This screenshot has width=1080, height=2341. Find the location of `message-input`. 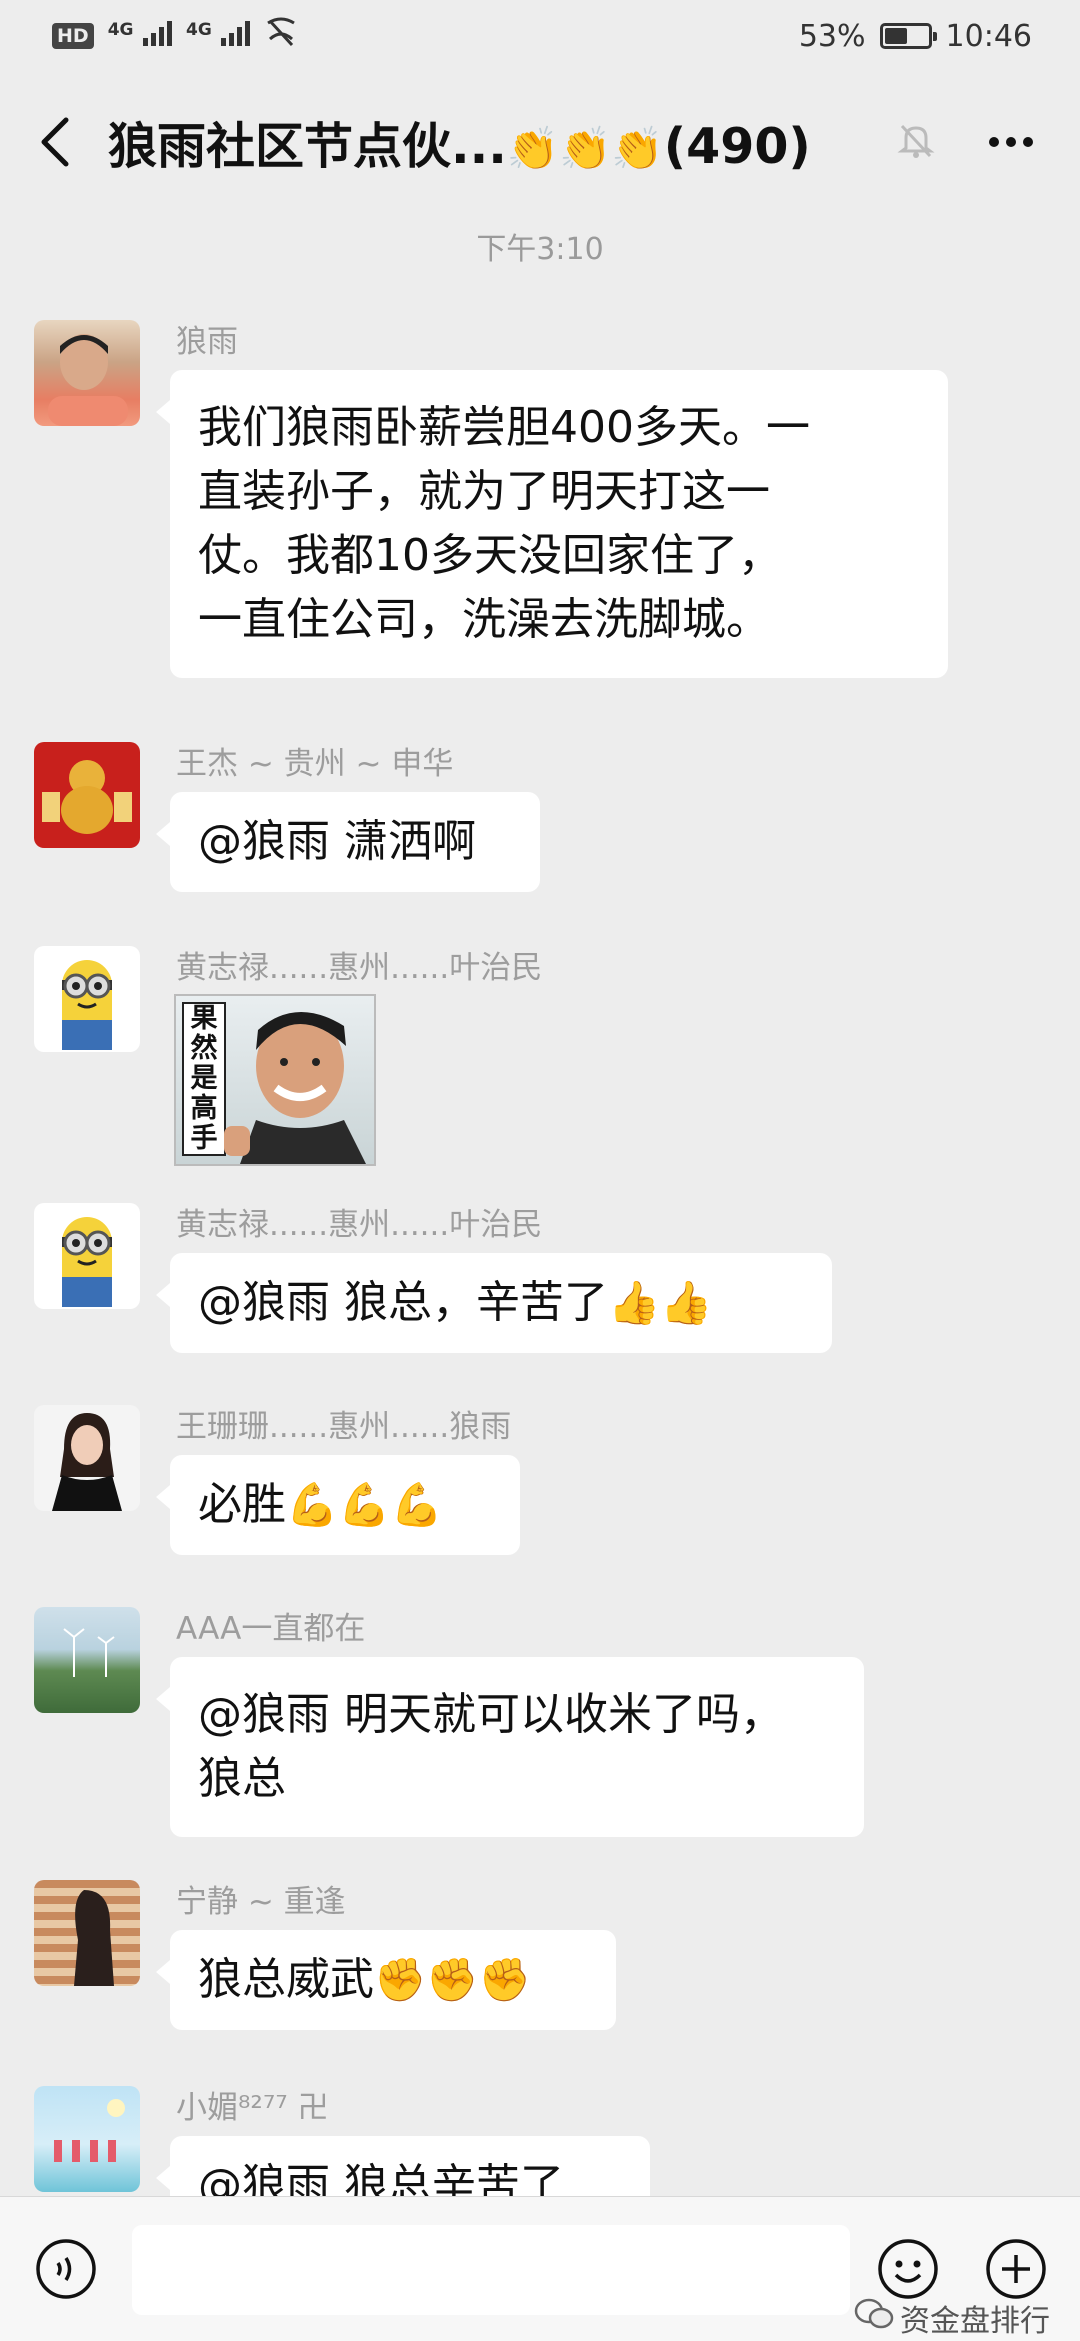

message-input is located at coordinates (491, 2270).